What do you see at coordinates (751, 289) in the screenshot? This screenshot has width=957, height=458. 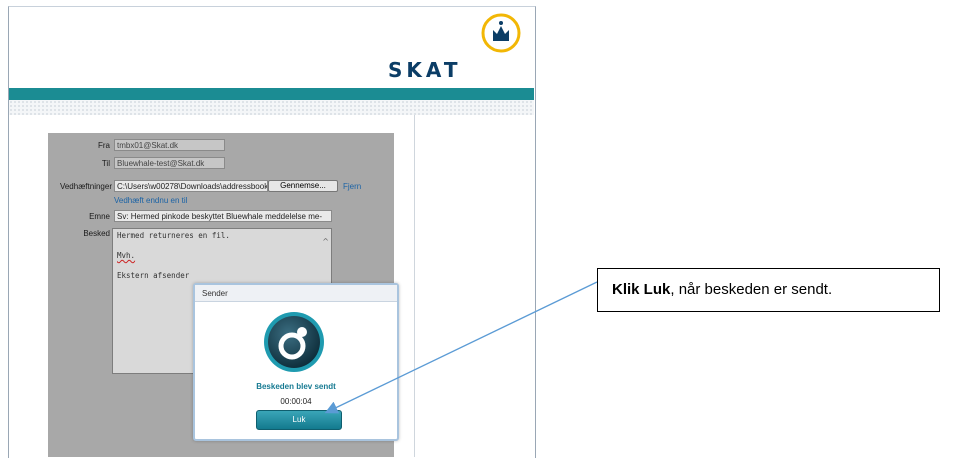 I see `callout-text: , når beskeden er sendt.` at bounding box center [751, 289].